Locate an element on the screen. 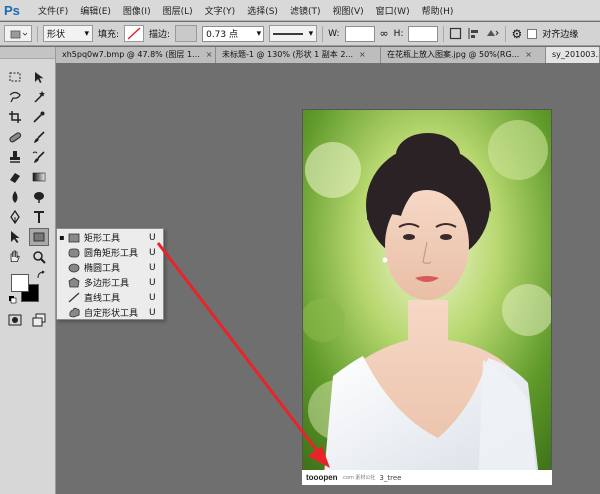 The width and height of the screenshot is (600, 494). menu-help: 帮助(H) is located at coordinates (438, 10).